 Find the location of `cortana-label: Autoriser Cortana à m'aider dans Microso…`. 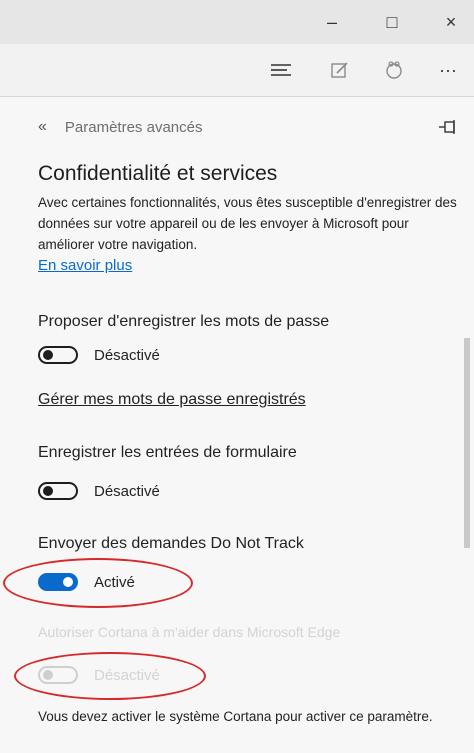

cortana-label: Autoriser Cortana à m'aider dans Microso… is located at coordinates (189, 632).